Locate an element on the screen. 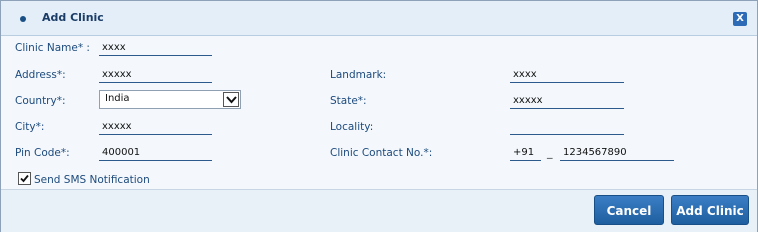 This screenshot has width=758, height=240. landmark-input is located at coordinates (567, 74).